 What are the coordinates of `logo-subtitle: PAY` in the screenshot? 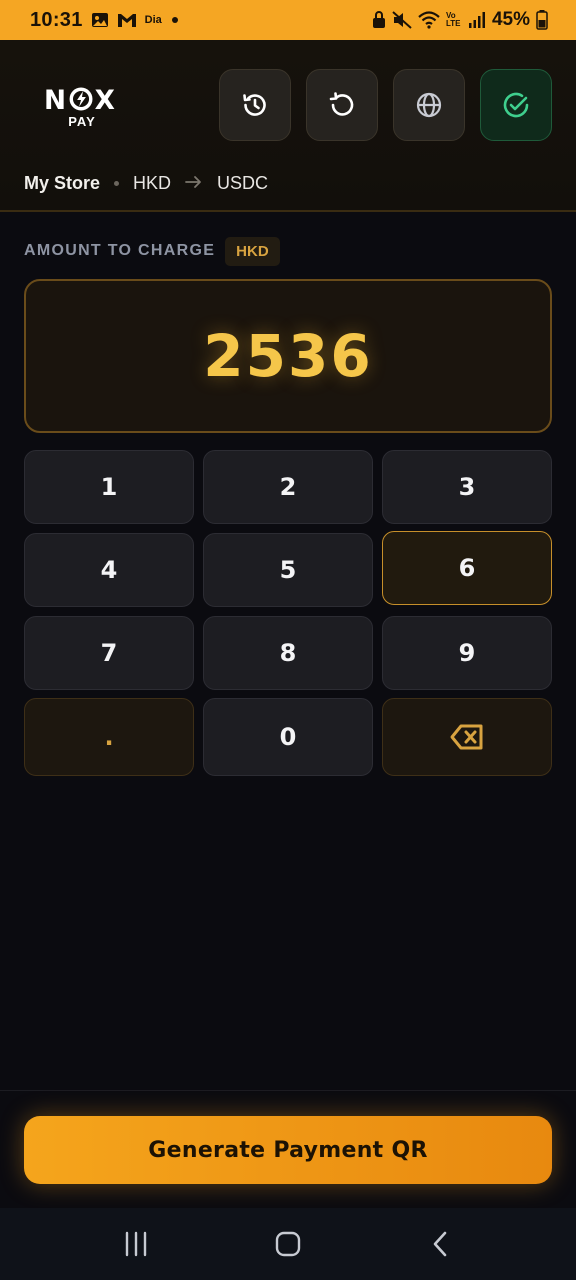 It's located at (82, 121).